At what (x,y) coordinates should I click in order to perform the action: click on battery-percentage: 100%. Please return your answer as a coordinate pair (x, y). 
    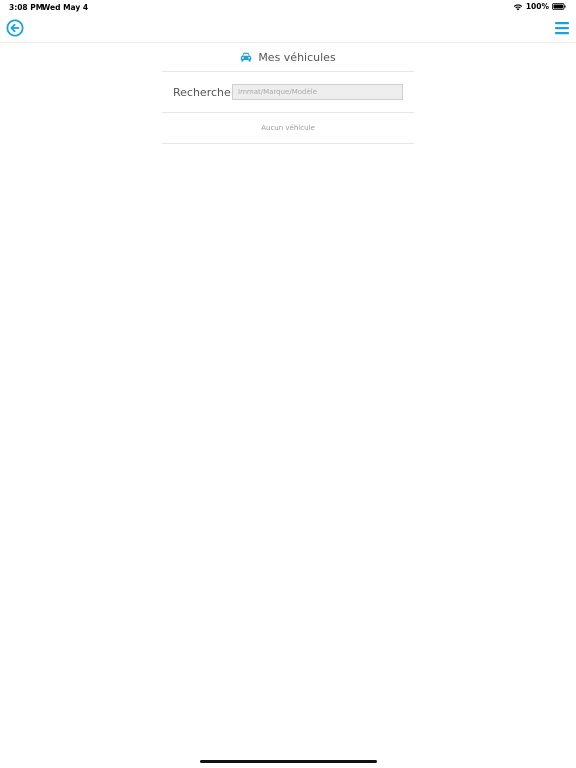
    Looking at the image, I should click on (537, 6).